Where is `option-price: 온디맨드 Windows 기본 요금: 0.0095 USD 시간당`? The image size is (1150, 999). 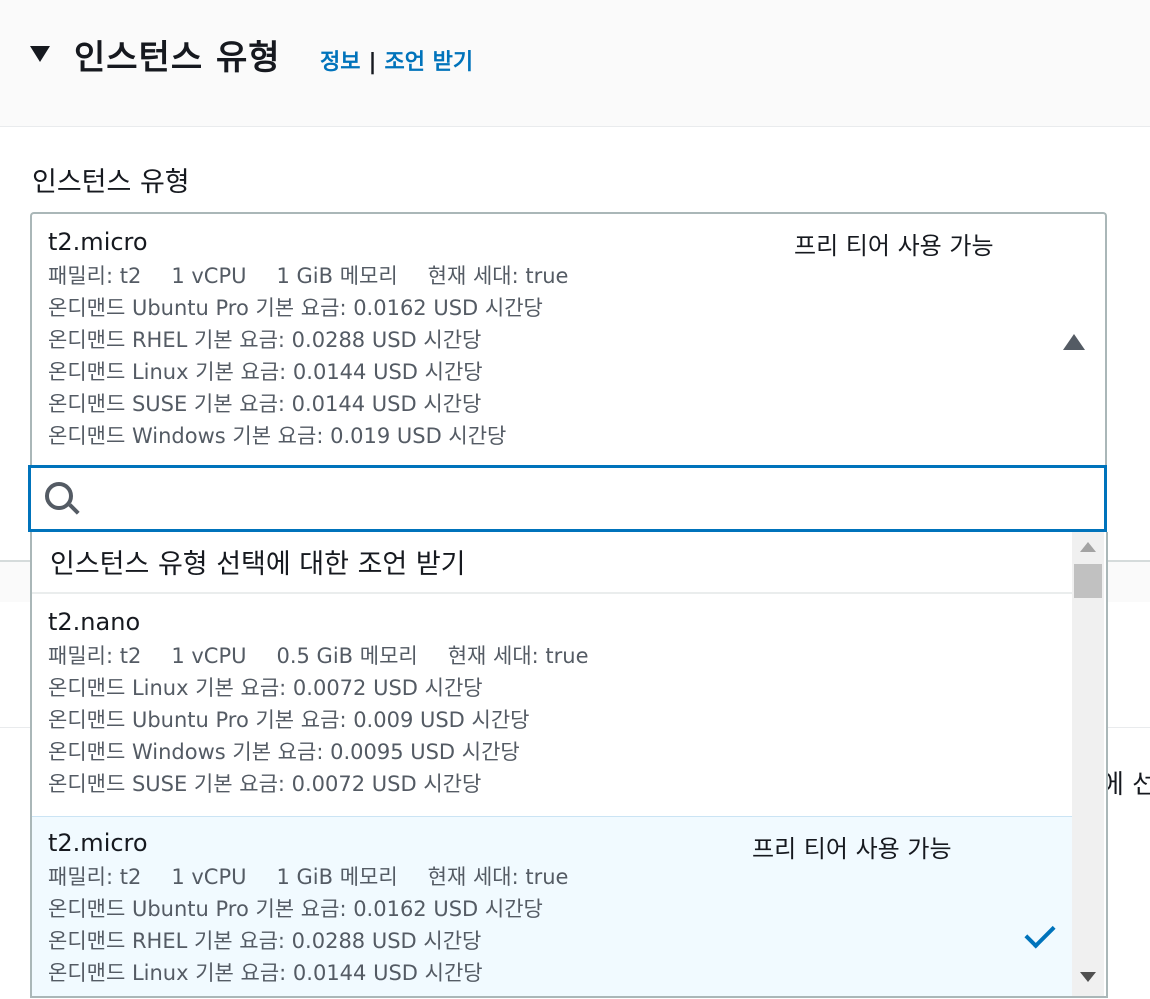 option-price: 온디맨드 Windows 기본 요금: 0.0095 USD 시간당 is located at coordinates (284, 752).